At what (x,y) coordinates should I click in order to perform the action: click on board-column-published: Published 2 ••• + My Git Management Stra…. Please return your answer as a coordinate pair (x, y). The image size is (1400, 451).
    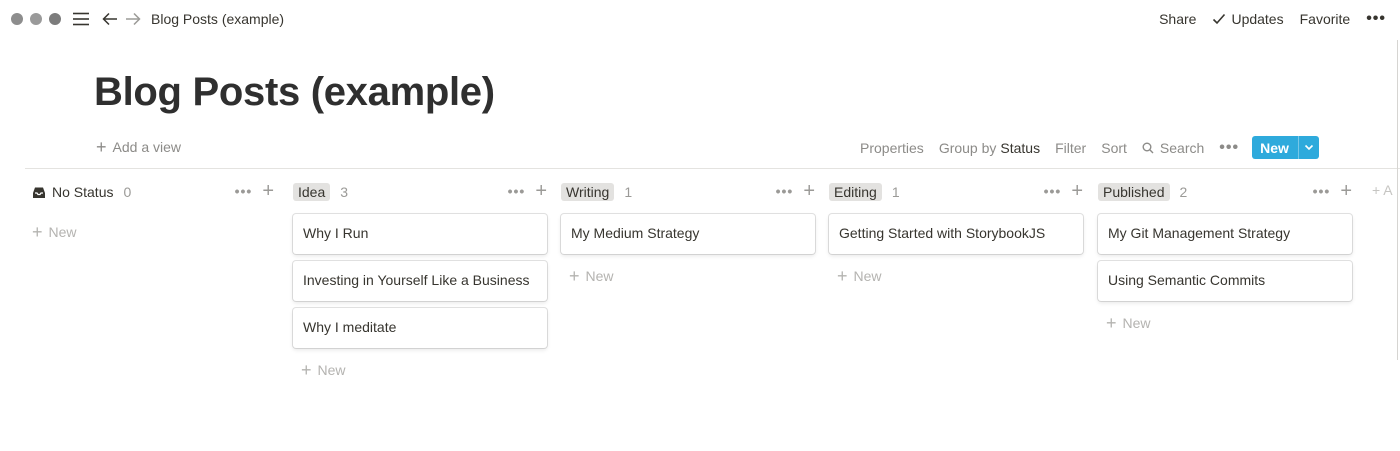
    Looking at the image, I should click on (1225, 256).